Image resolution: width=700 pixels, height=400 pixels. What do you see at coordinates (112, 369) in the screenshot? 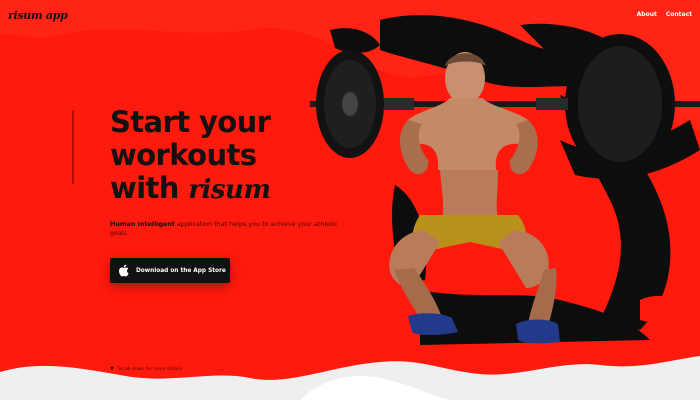
I see `scroll-down-arrow-icon: ▼` at bounding box center [112, 369].